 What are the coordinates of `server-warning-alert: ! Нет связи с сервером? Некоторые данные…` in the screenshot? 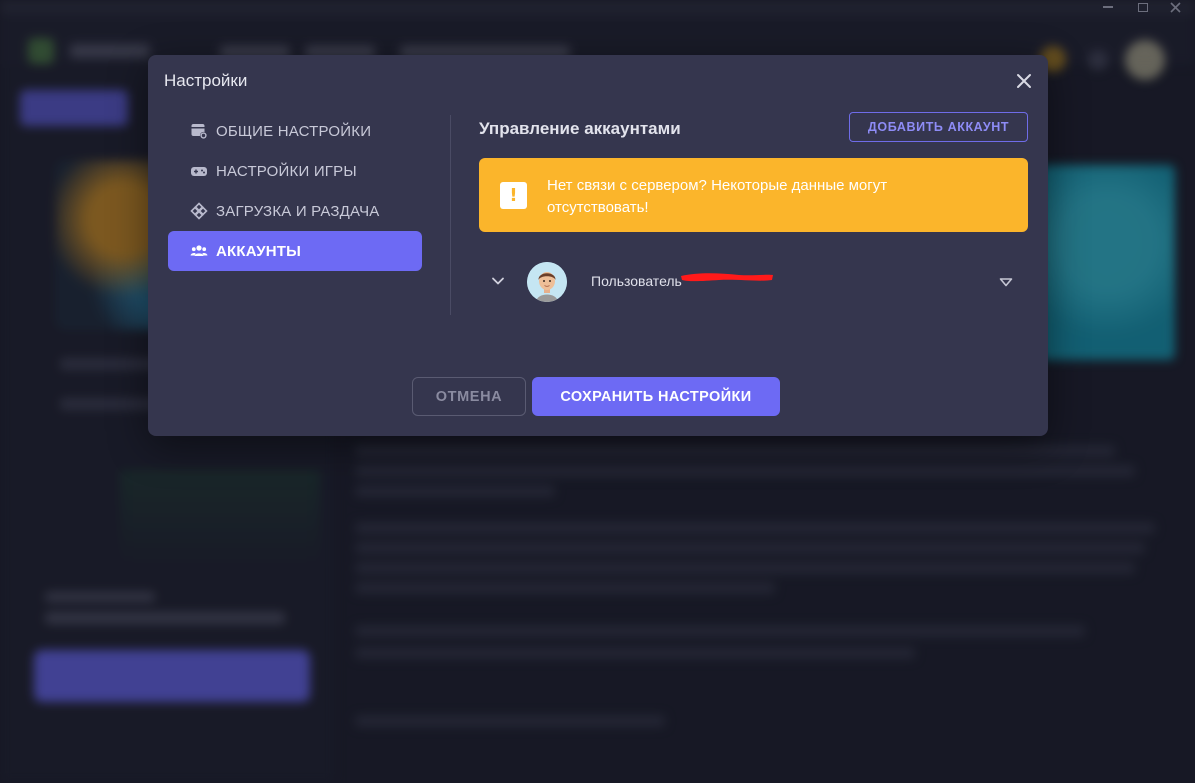 It's located at (753, 195).